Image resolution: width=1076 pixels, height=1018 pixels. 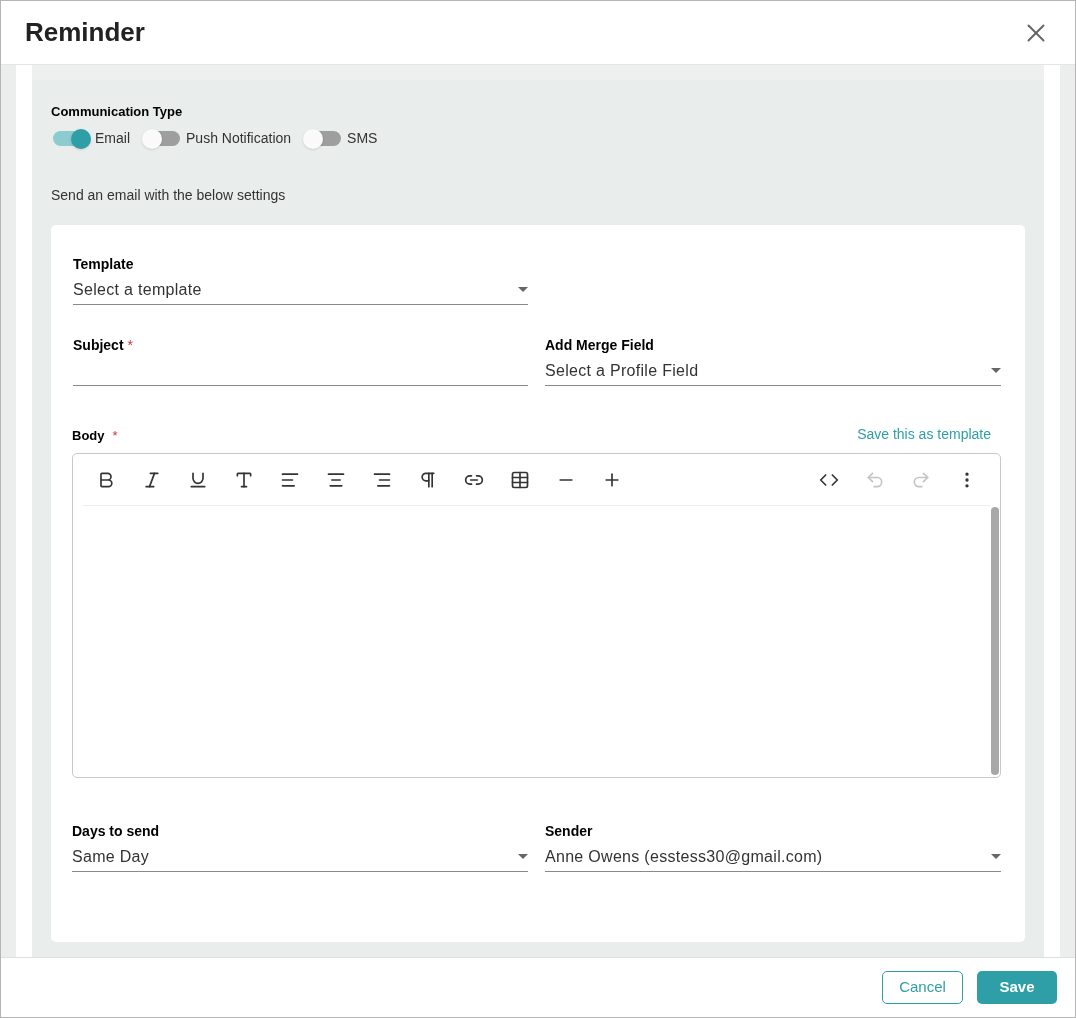 I want to click on description-text: Send an email with the below settings, so click(x=169, y=195).